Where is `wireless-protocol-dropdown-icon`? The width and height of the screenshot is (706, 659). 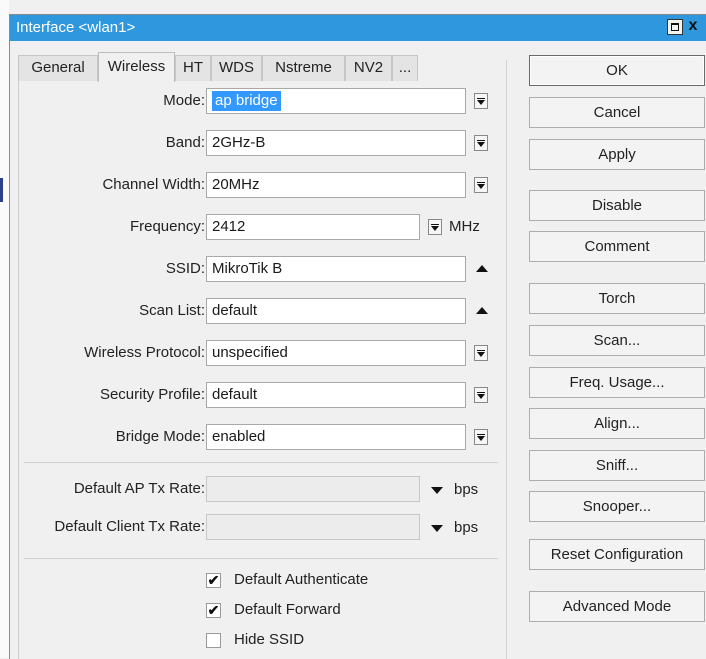 wireless-protocol-dropdown-icon is located at coordinates (481, 353).